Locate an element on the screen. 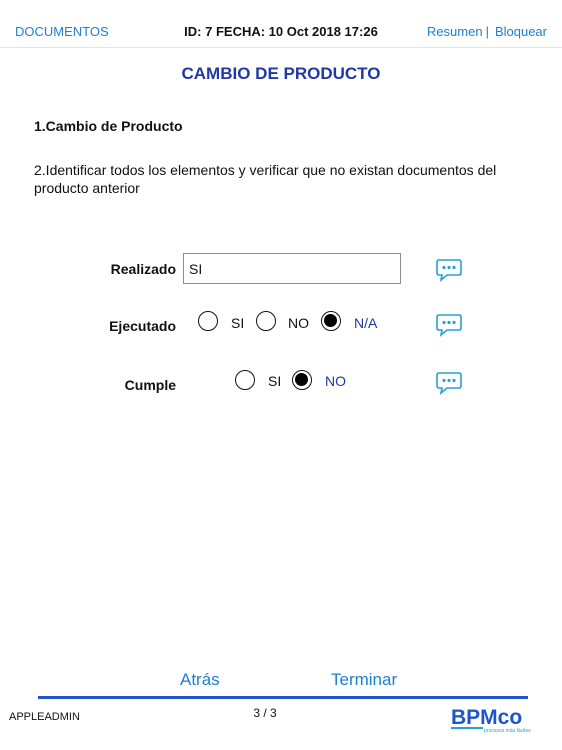  cumple-radio-si is located at coordinates (245, 380).